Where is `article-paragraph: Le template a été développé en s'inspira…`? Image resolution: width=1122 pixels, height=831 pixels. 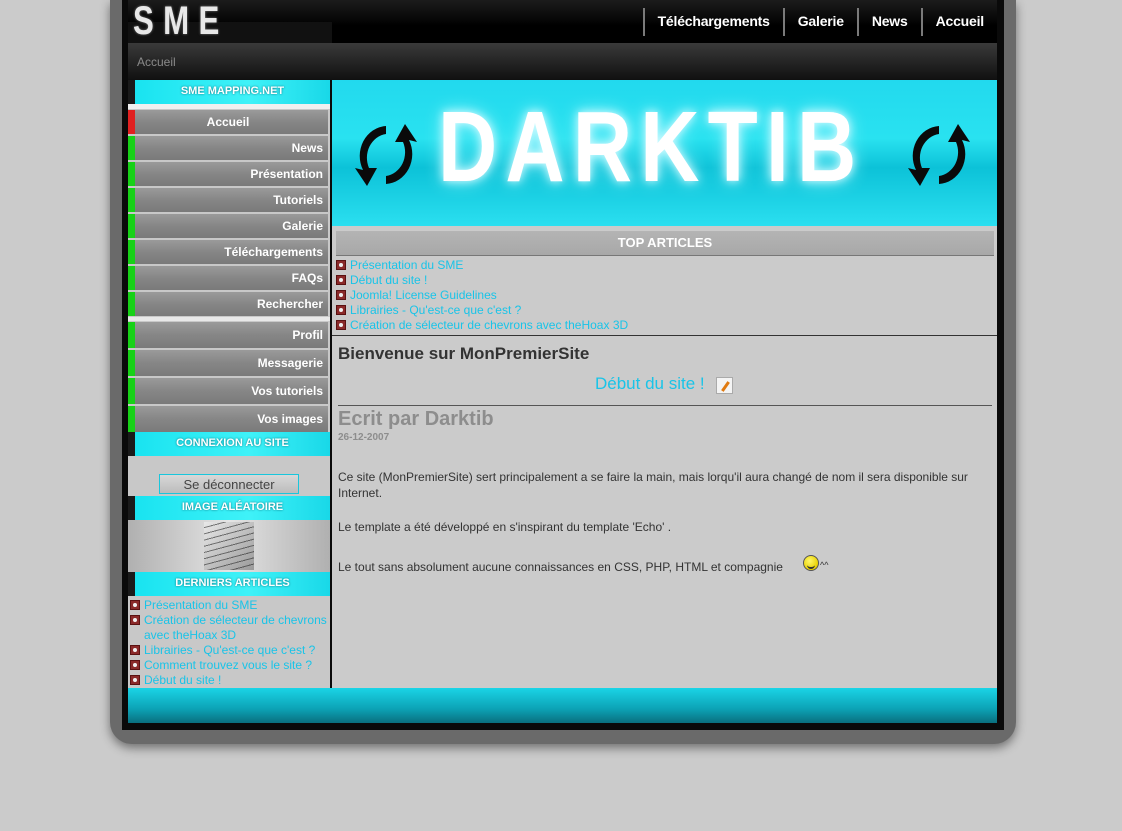
article-paragraph: Le template a été développé en s'inspira… is located at coordinates (505, 527).